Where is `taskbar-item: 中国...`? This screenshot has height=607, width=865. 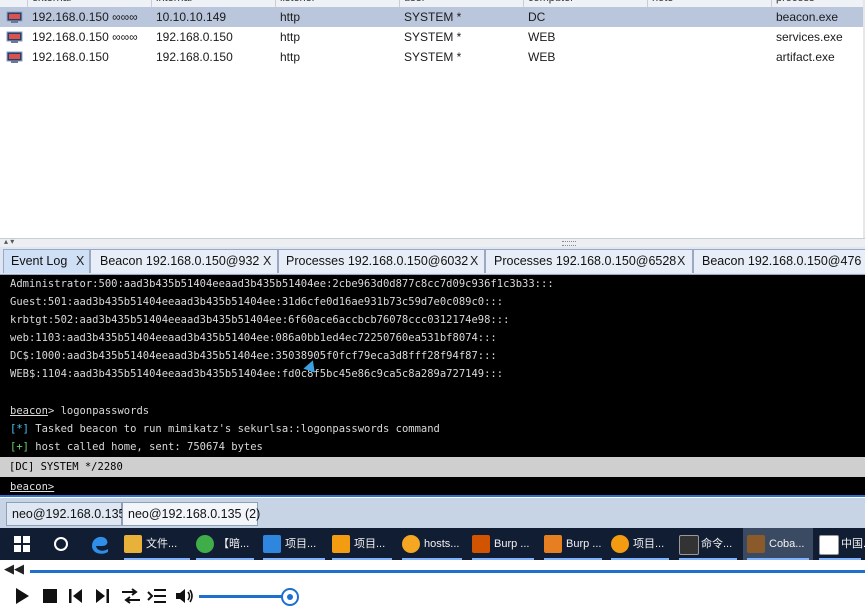
taskbar-item: 中国... is located at coordinates (840, 544).